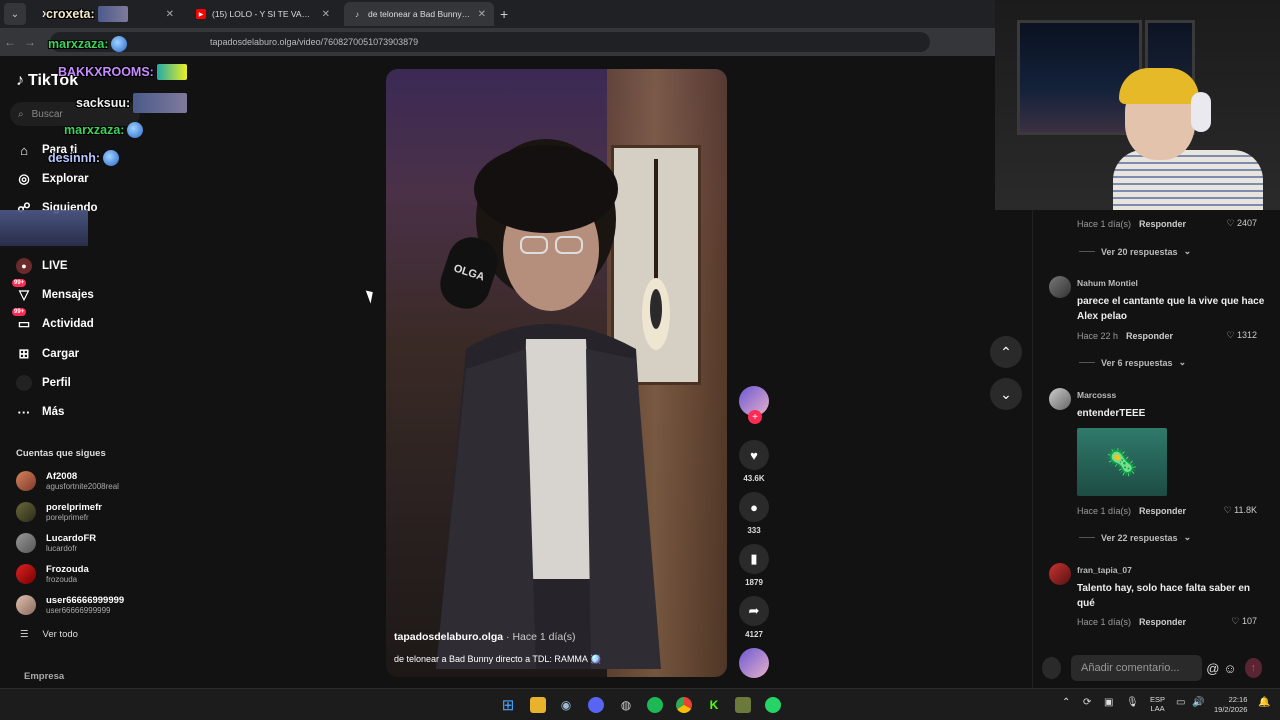 The width and height of the screenshot is (1280, 720). I want to click on nav-item-perfil: Perfil, so click(43, 383).